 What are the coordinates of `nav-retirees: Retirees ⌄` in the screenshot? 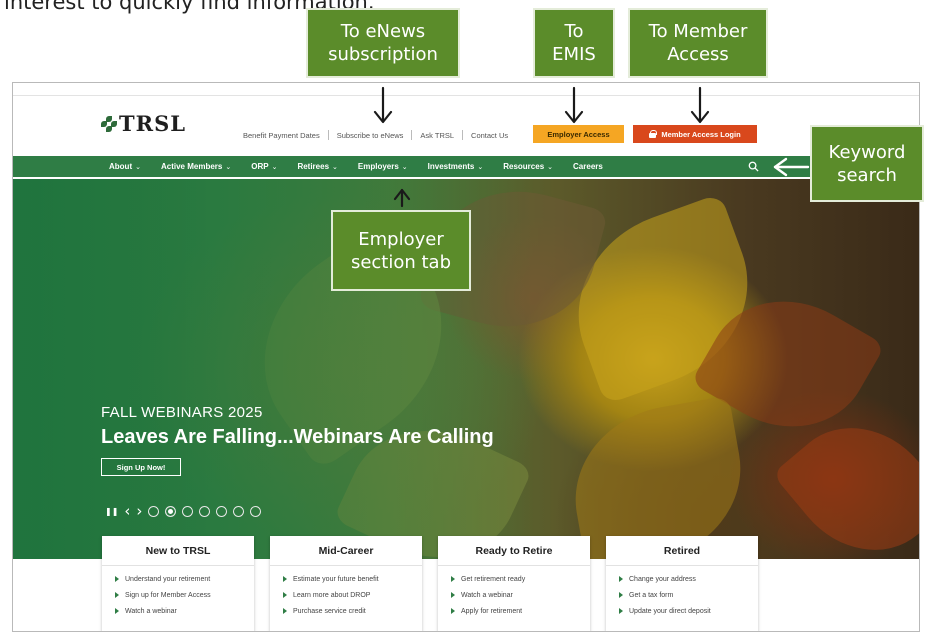 It's located at (317, 166).